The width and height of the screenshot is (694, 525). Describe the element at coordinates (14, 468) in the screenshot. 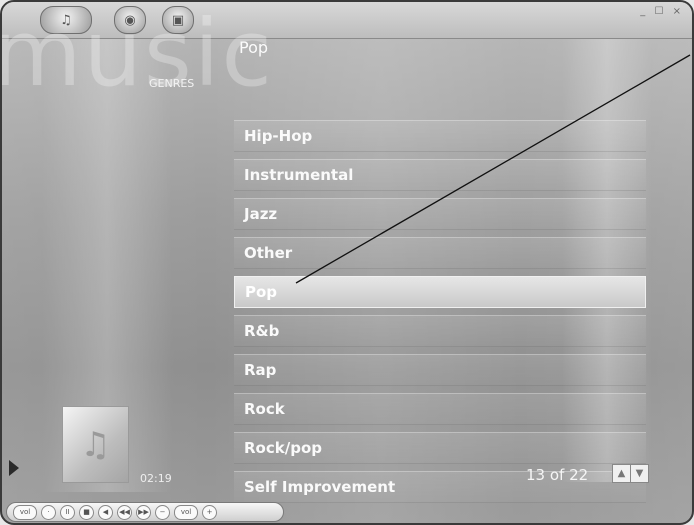

I see `play-icon` at that location.